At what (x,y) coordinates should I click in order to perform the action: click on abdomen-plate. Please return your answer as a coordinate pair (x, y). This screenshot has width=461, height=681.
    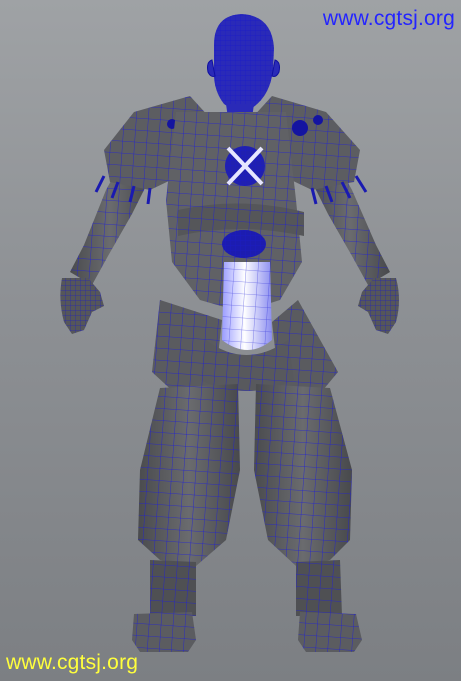
    Looking at the image, I should click on (247, 306).